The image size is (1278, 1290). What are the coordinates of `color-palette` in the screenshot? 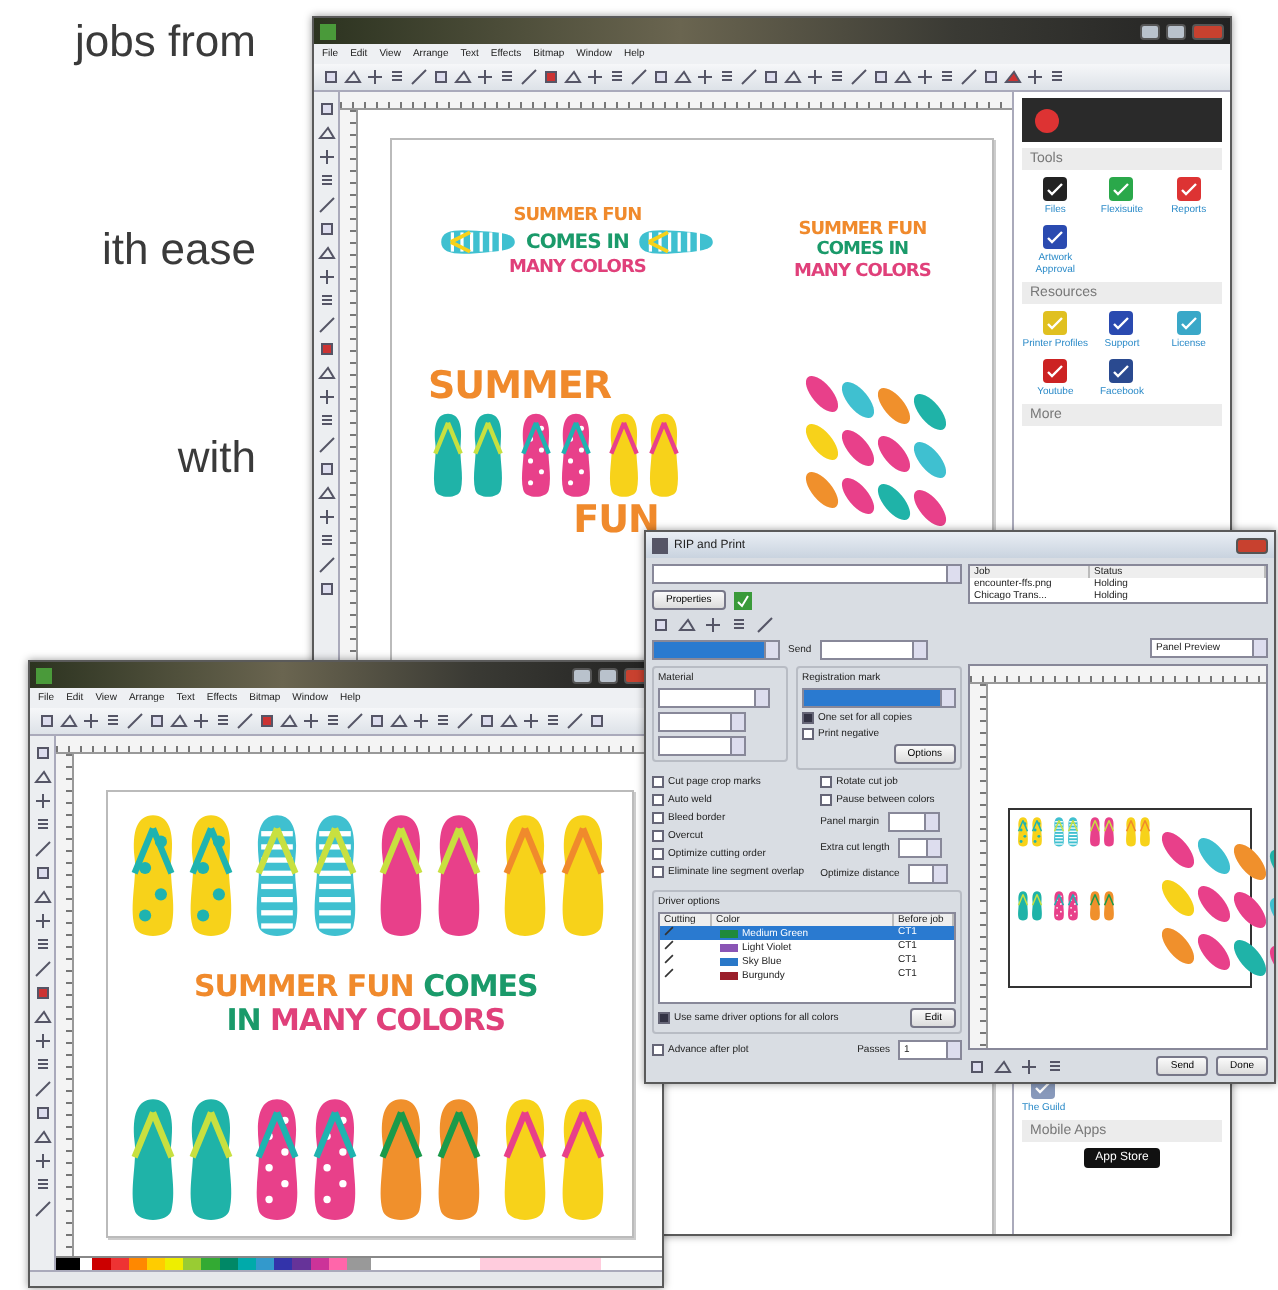 It's located at (359, 1263).